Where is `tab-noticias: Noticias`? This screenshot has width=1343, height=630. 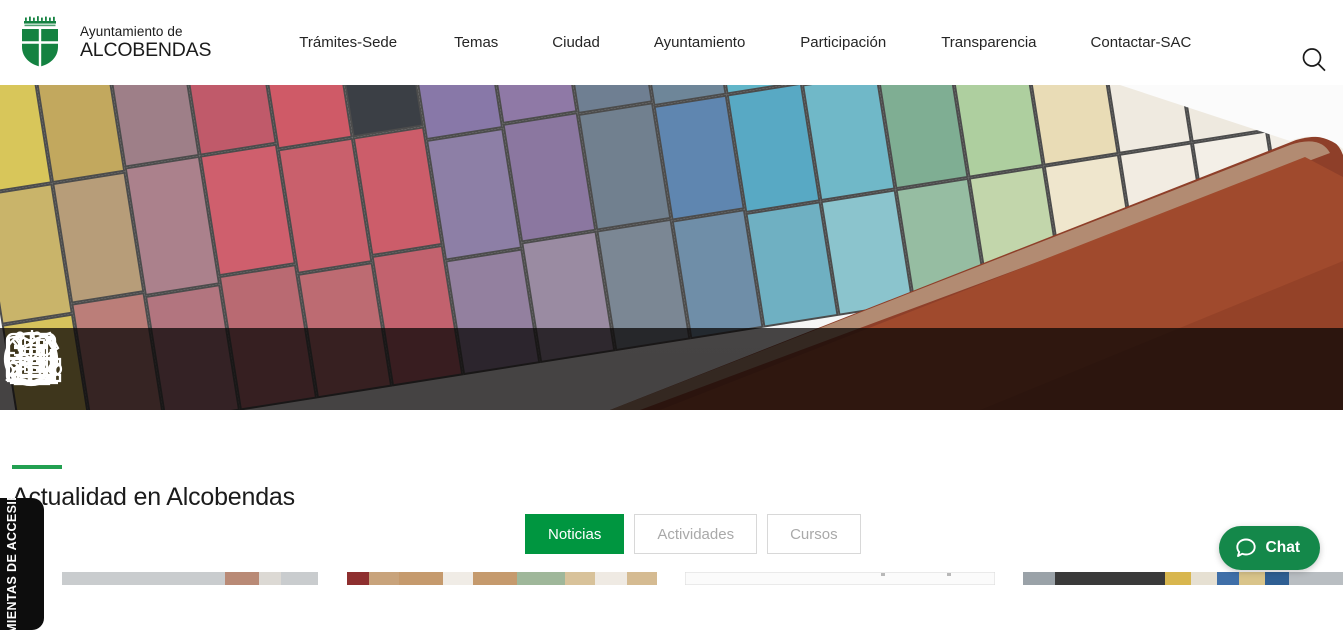 tab-noticias: Noticias is located at coordinates (575, 534).